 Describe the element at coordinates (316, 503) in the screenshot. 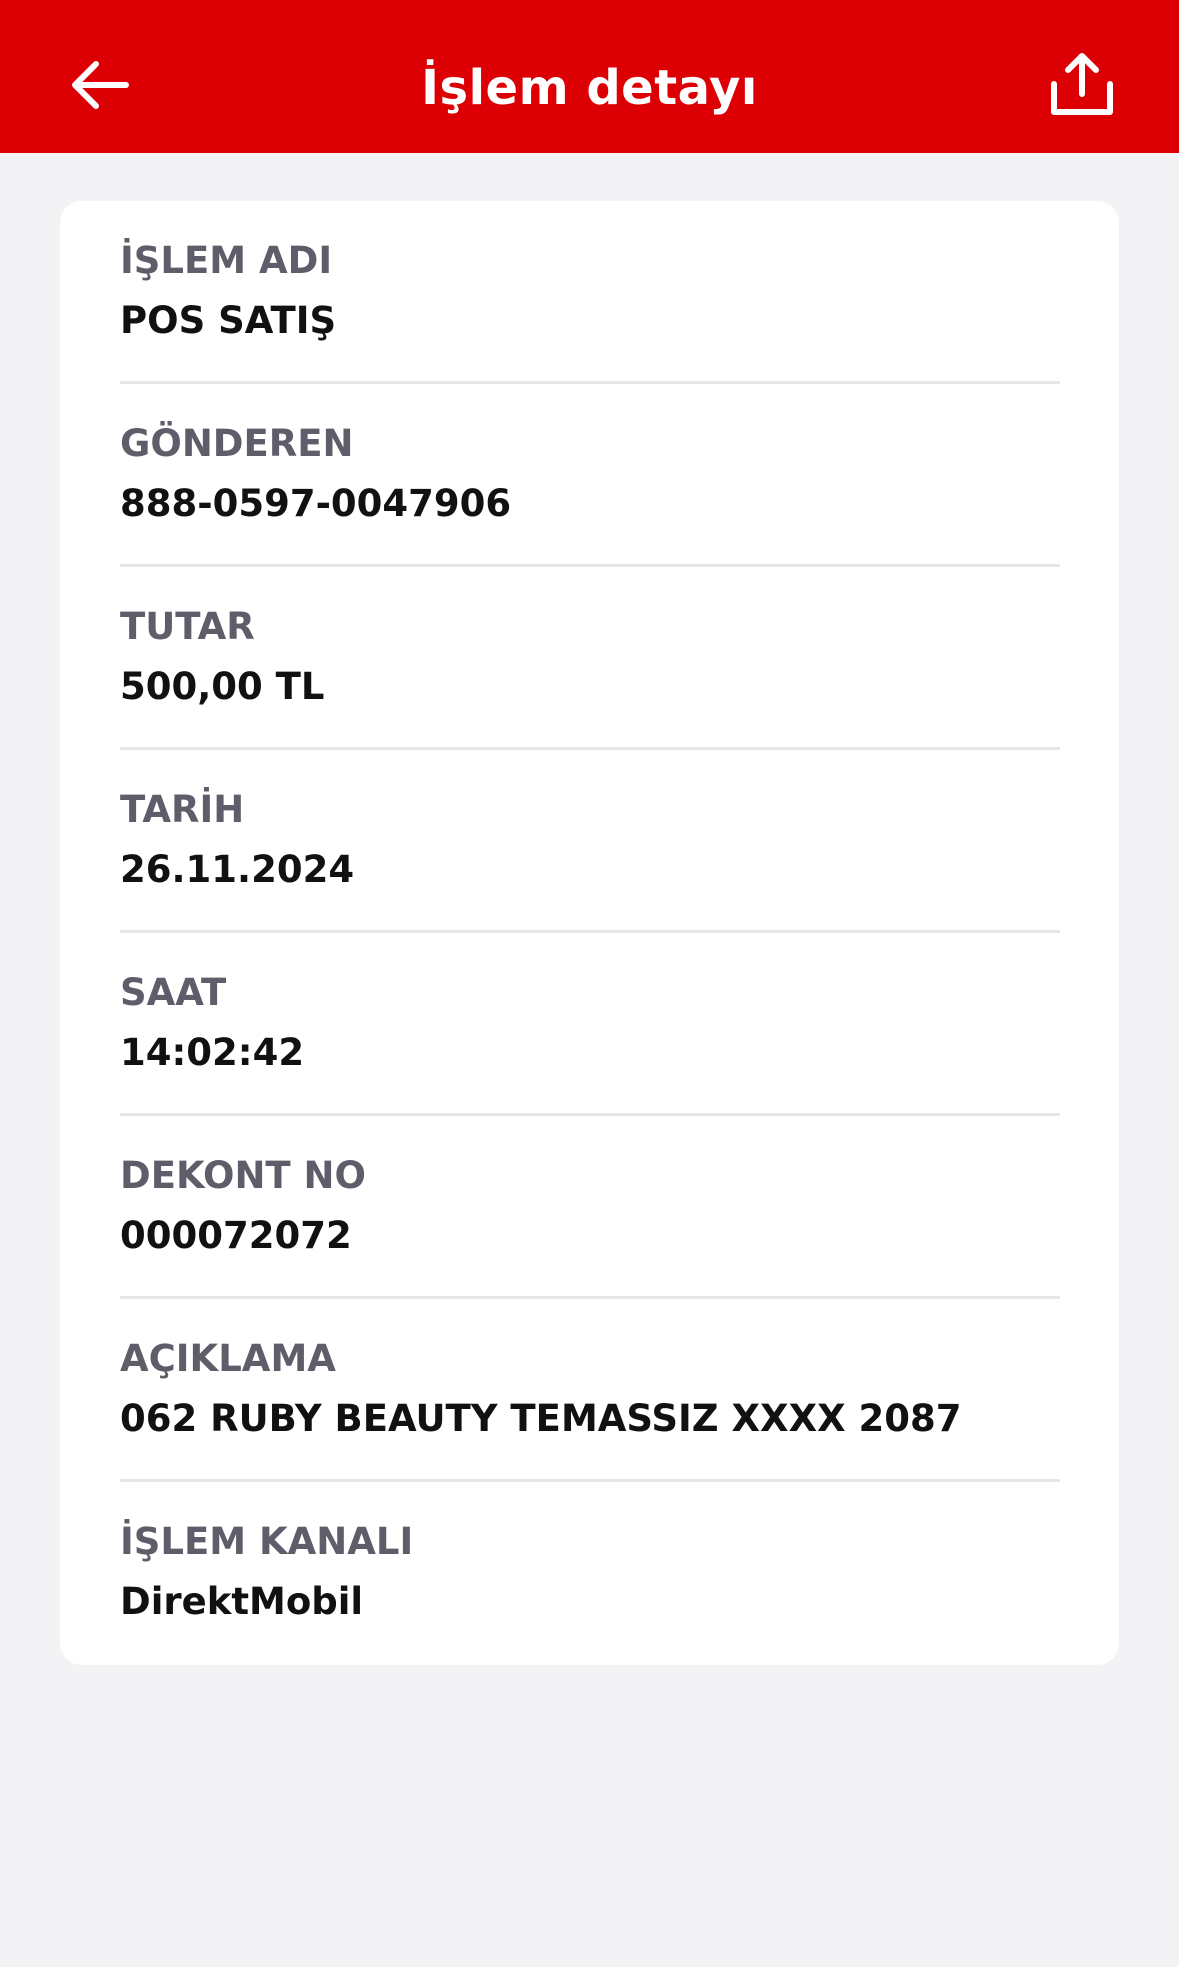

I see `detail-value: 888-0597-0047906` at that location.